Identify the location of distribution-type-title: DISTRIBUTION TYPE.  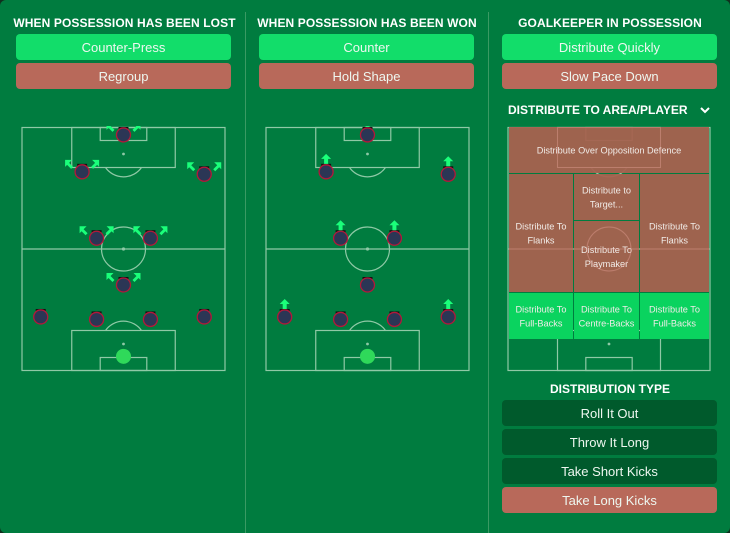
(609, 389).